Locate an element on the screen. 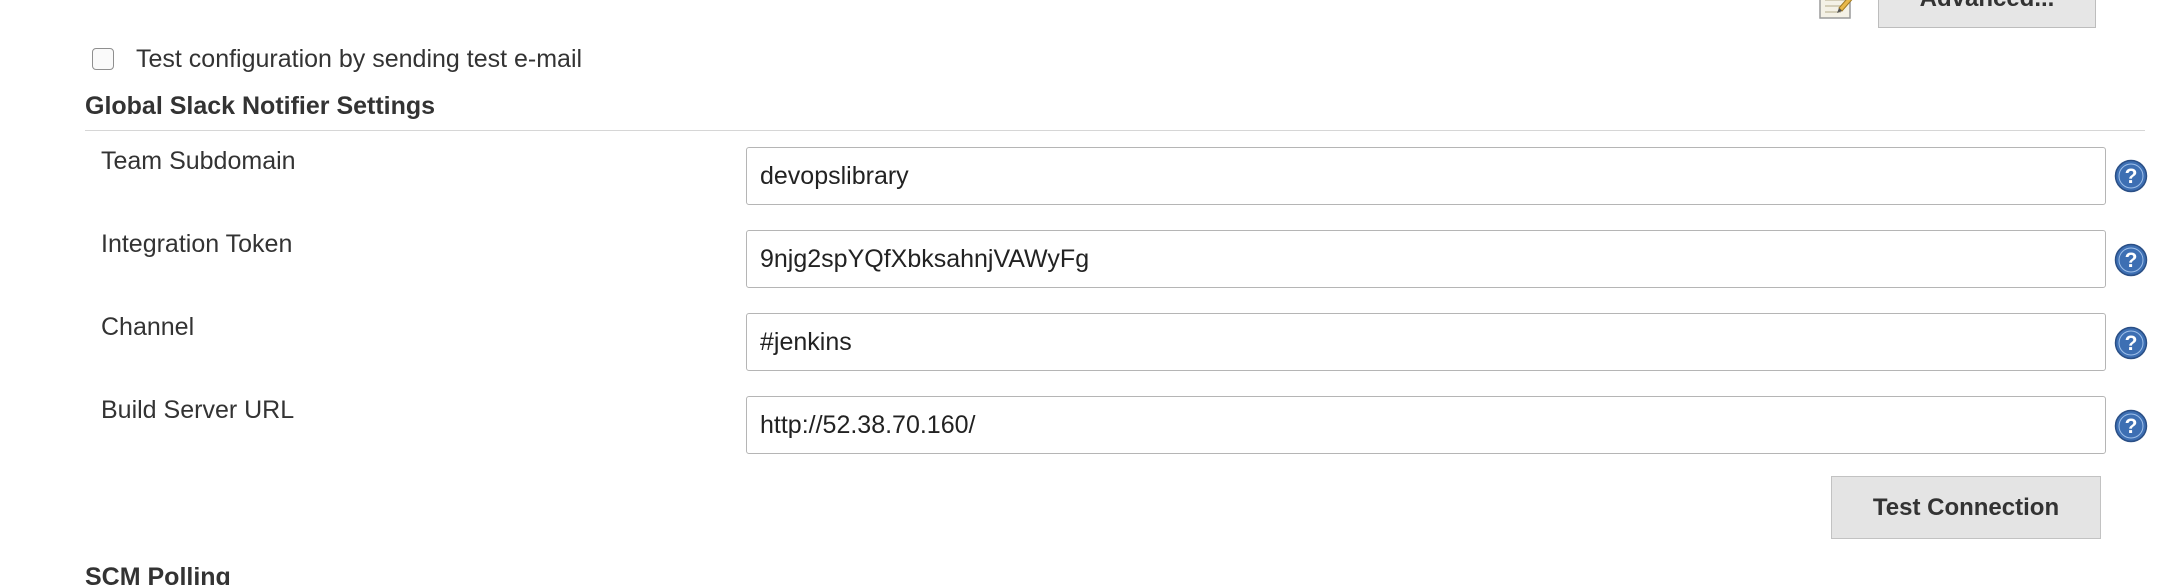  integration-token-input is located at coordinates (1426, 259).